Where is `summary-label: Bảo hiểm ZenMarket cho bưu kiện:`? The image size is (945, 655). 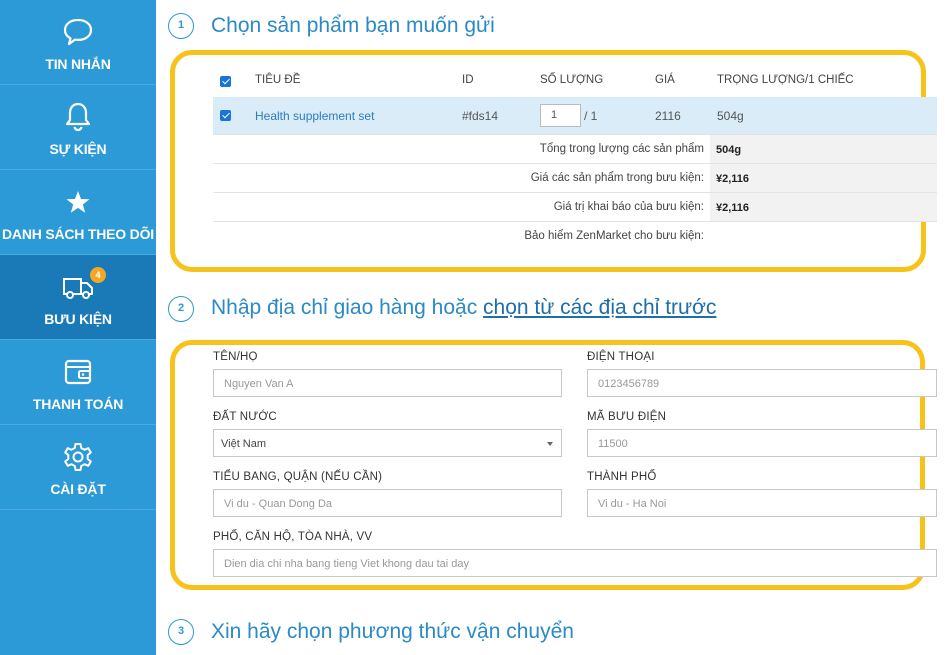
summary-label: Bảo hiểm ZenMarket cho bưu kiện: is located at coordinates (614, 236).